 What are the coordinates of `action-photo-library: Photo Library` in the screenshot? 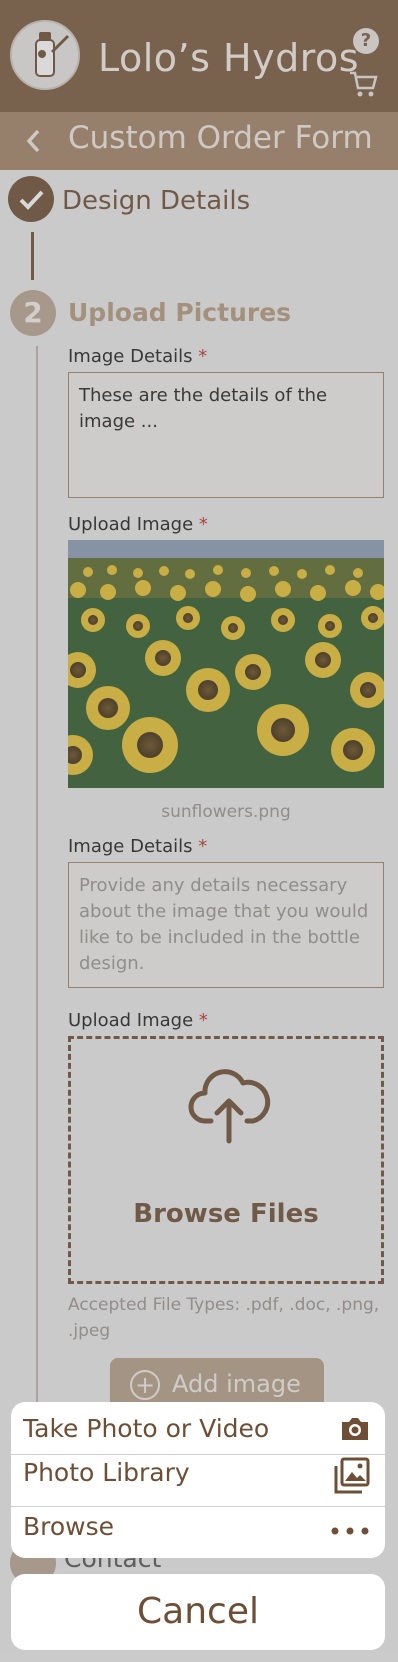 It's located at (198, 1479).